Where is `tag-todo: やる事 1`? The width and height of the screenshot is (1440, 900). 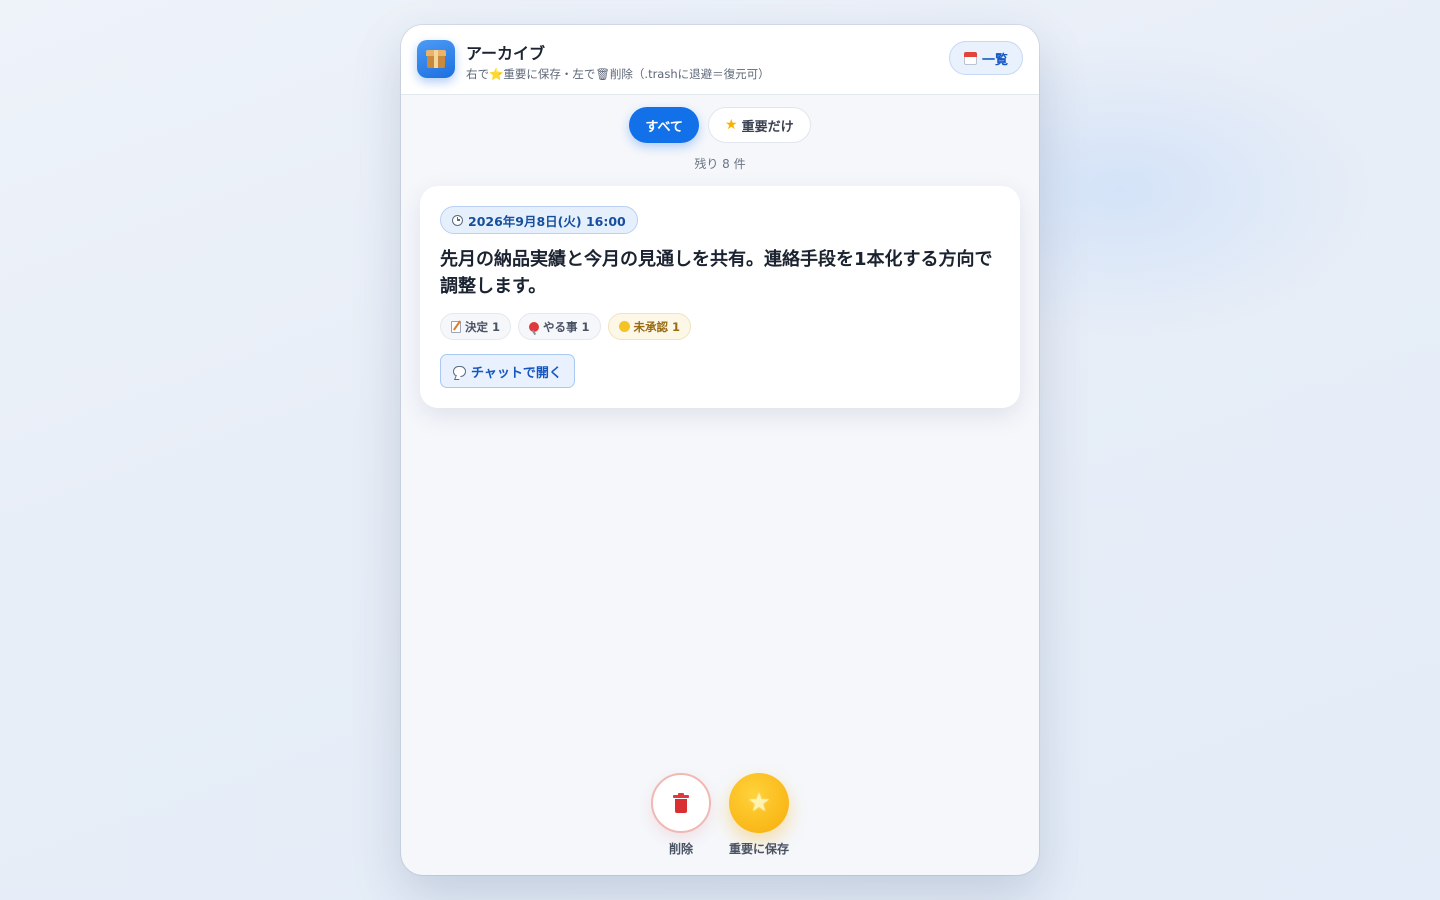
tag-todo: やる事 1 is located at coordinates (559, 326).